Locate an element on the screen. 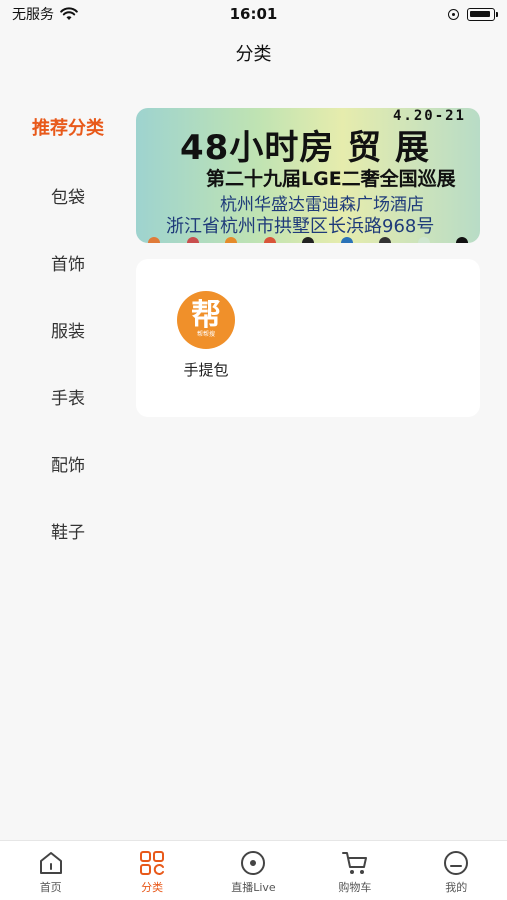 This screenshot has height=900, width=507. rotation-lock-icon is located at coordinates (453, 14).